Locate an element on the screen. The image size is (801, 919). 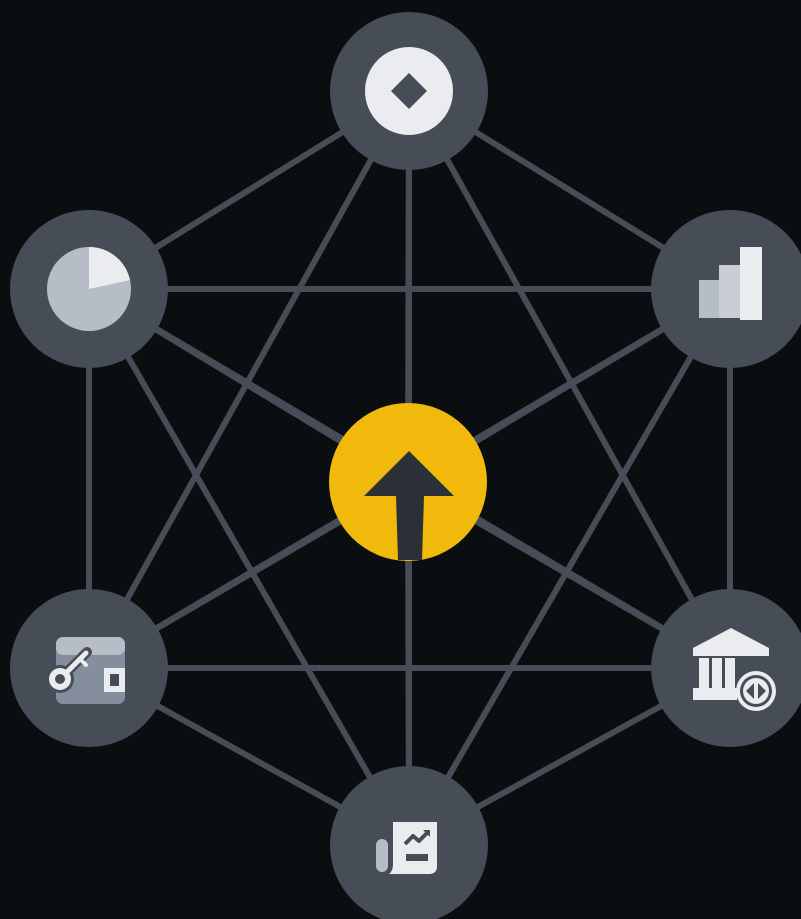
node-upper-right is located at coordinates (726, 289).